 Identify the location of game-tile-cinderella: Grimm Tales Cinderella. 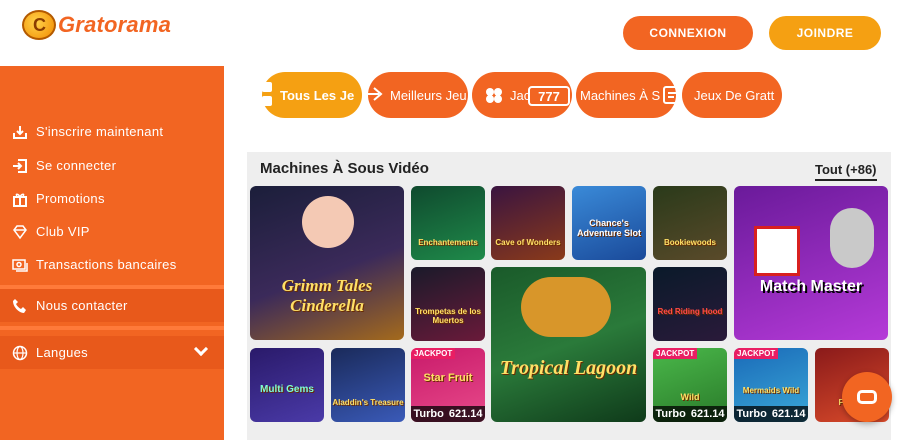
(327, 263).